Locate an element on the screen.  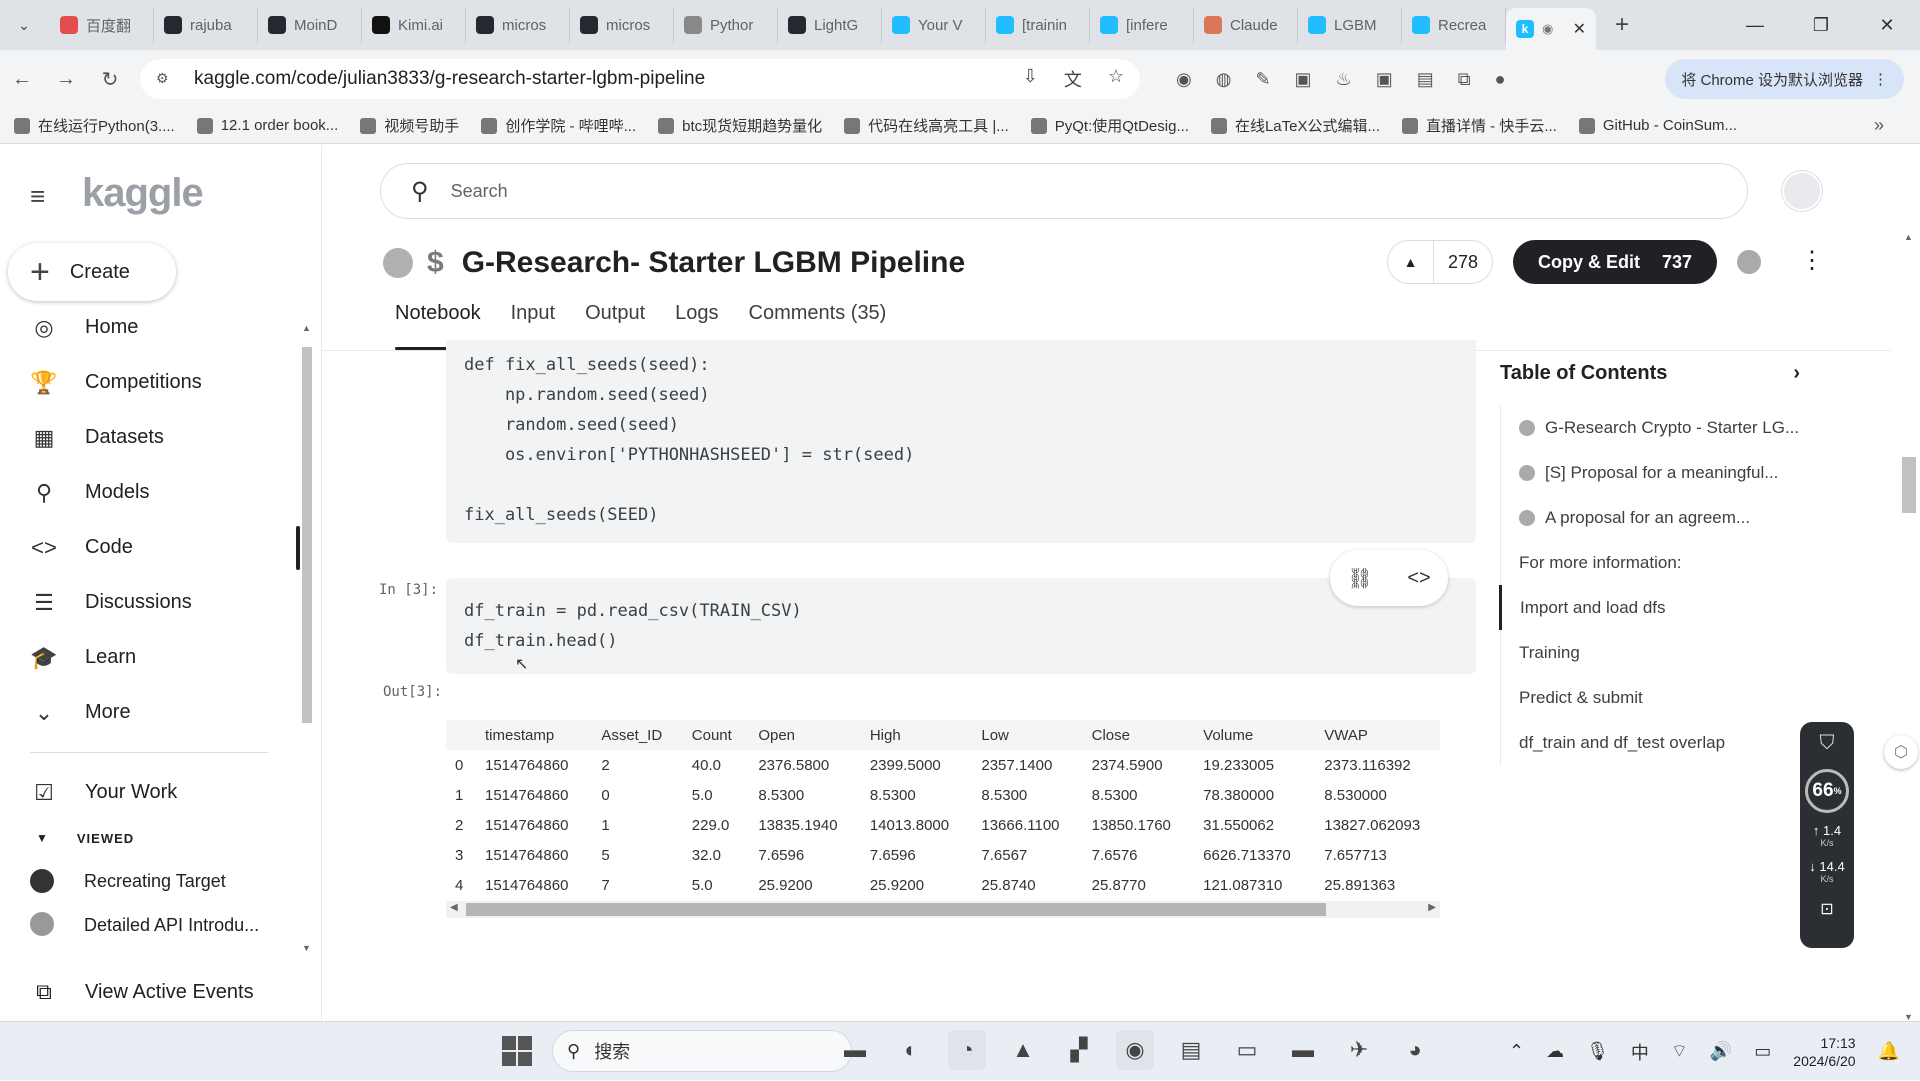
page-scrollbar: ▲ ▼ is located at coordinates (1909, 627).